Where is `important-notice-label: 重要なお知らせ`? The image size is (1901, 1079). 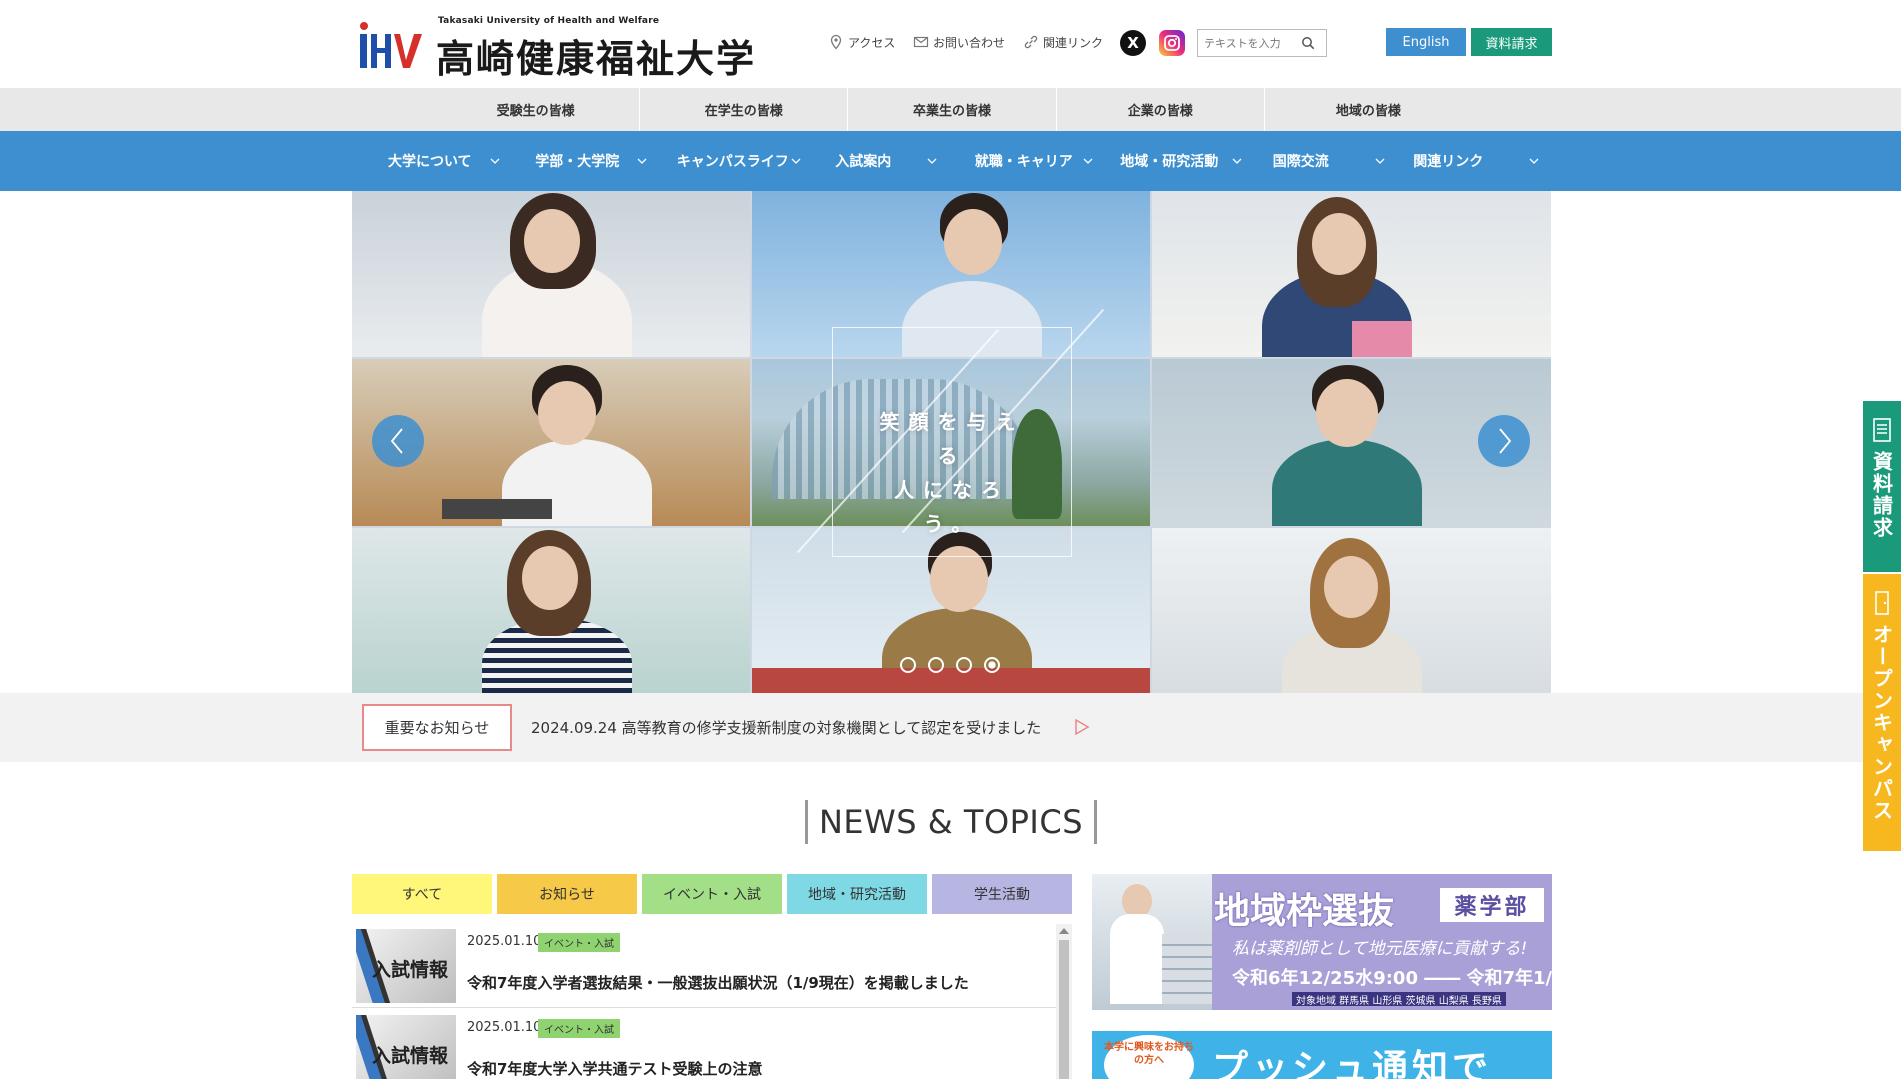 important-notice-label: 重要なお知らせ is located at coordinates (437, 727).